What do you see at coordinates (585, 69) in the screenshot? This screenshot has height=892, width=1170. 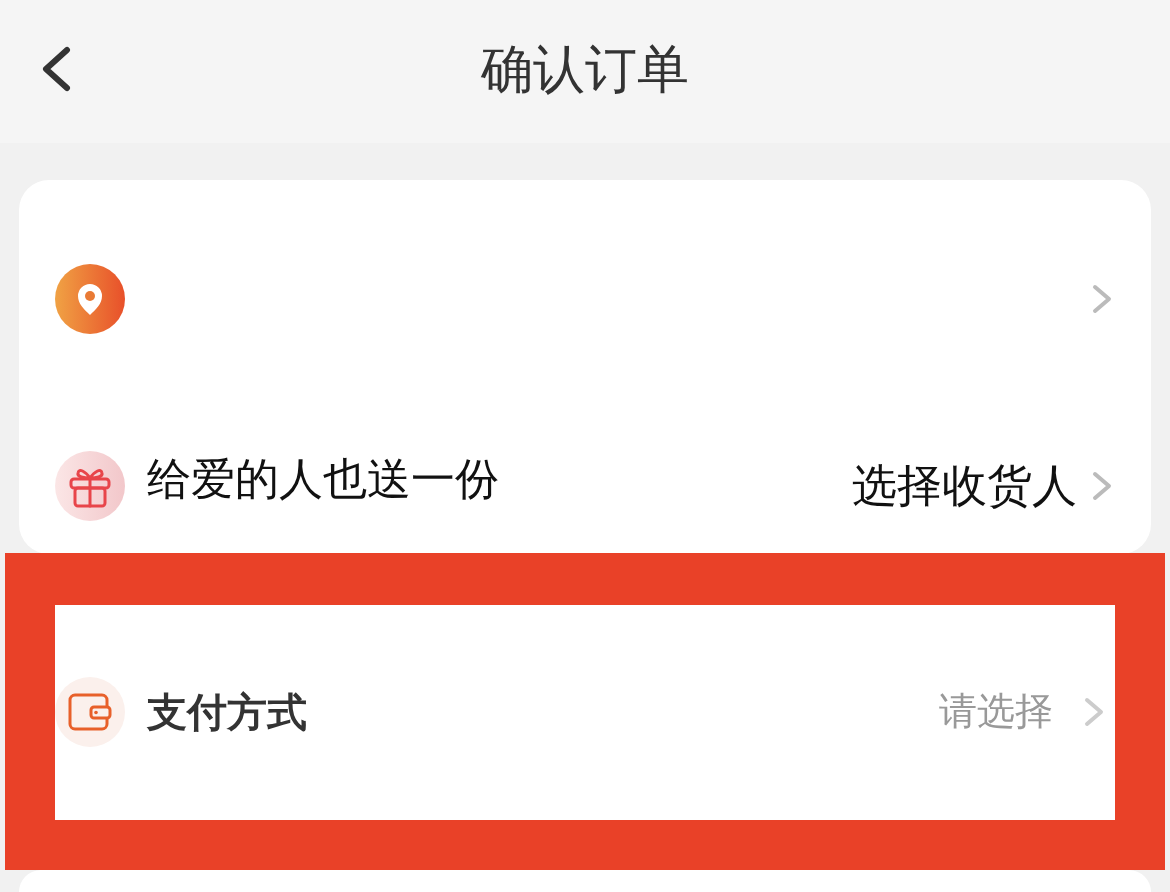 I see `page-title: 确认订单` at bounding box center [585, 69].